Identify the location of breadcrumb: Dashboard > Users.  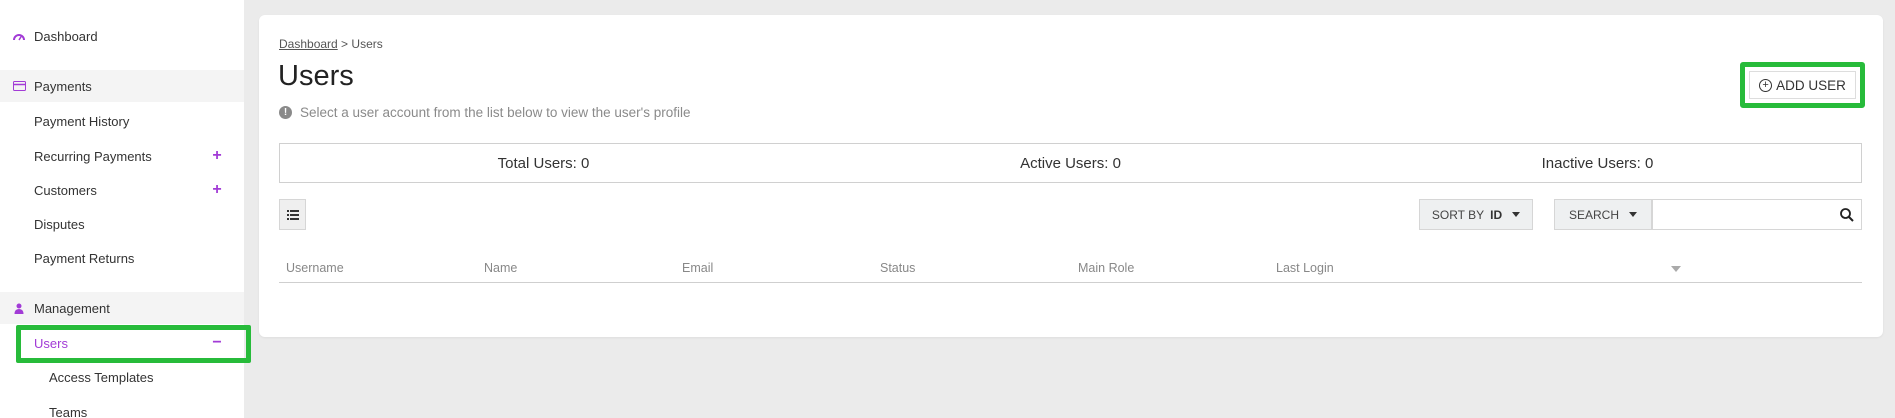
(331, 44).